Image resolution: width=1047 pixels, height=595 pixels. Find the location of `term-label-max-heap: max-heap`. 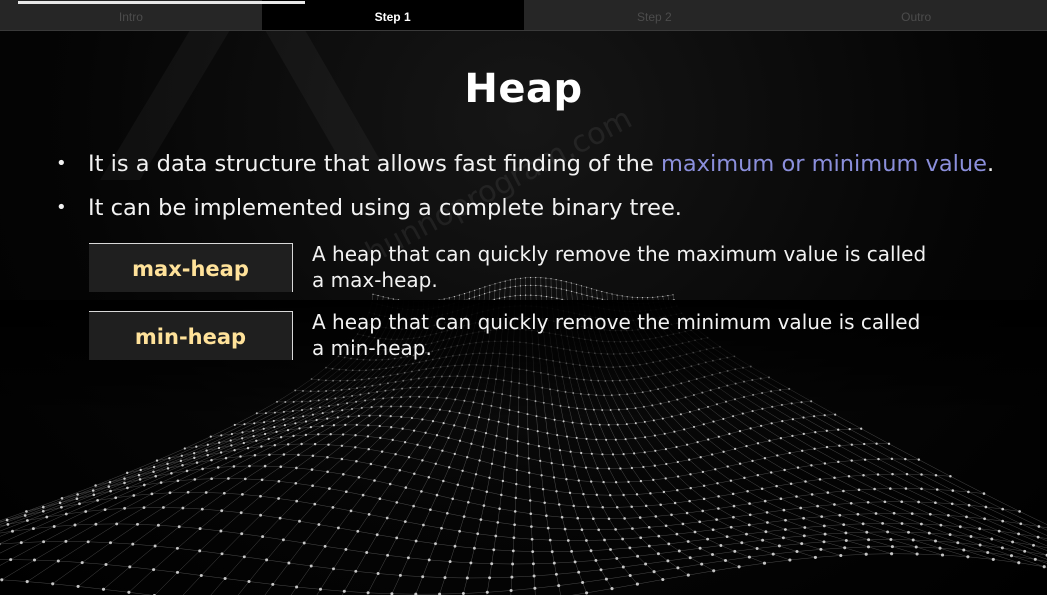

term-label-max-heap: max-heap is located at coordinates (191, 267).